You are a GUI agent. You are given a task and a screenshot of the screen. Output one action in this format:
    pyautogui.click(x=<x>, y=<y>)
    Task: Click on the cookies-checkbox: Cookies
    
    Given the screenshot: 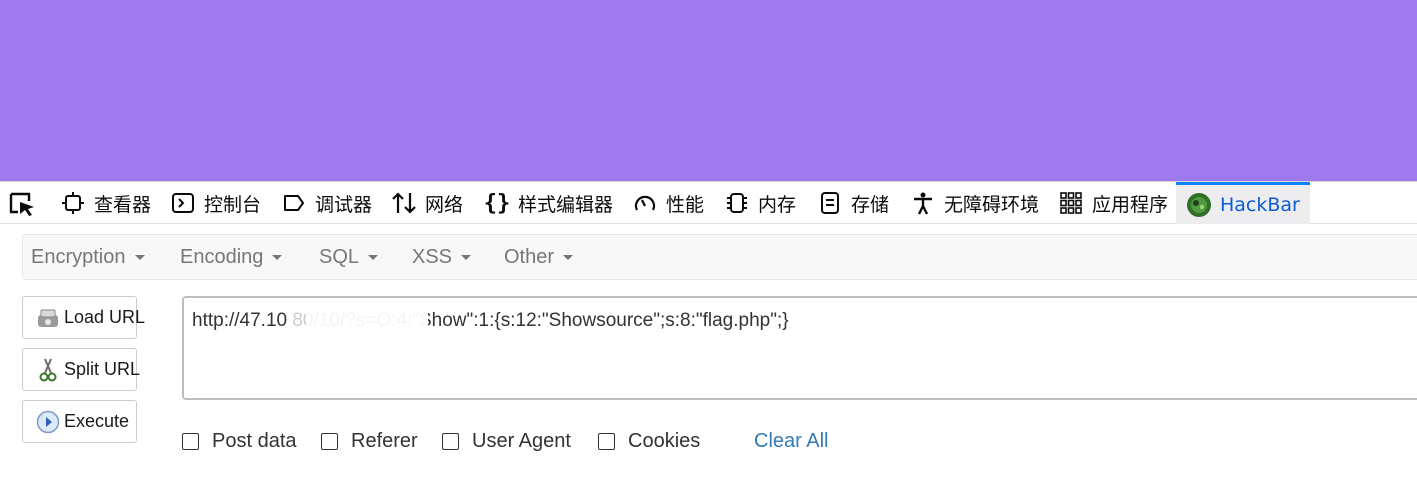 What is the action you would take?
    pyautogui.click(x=649, y=441)
    